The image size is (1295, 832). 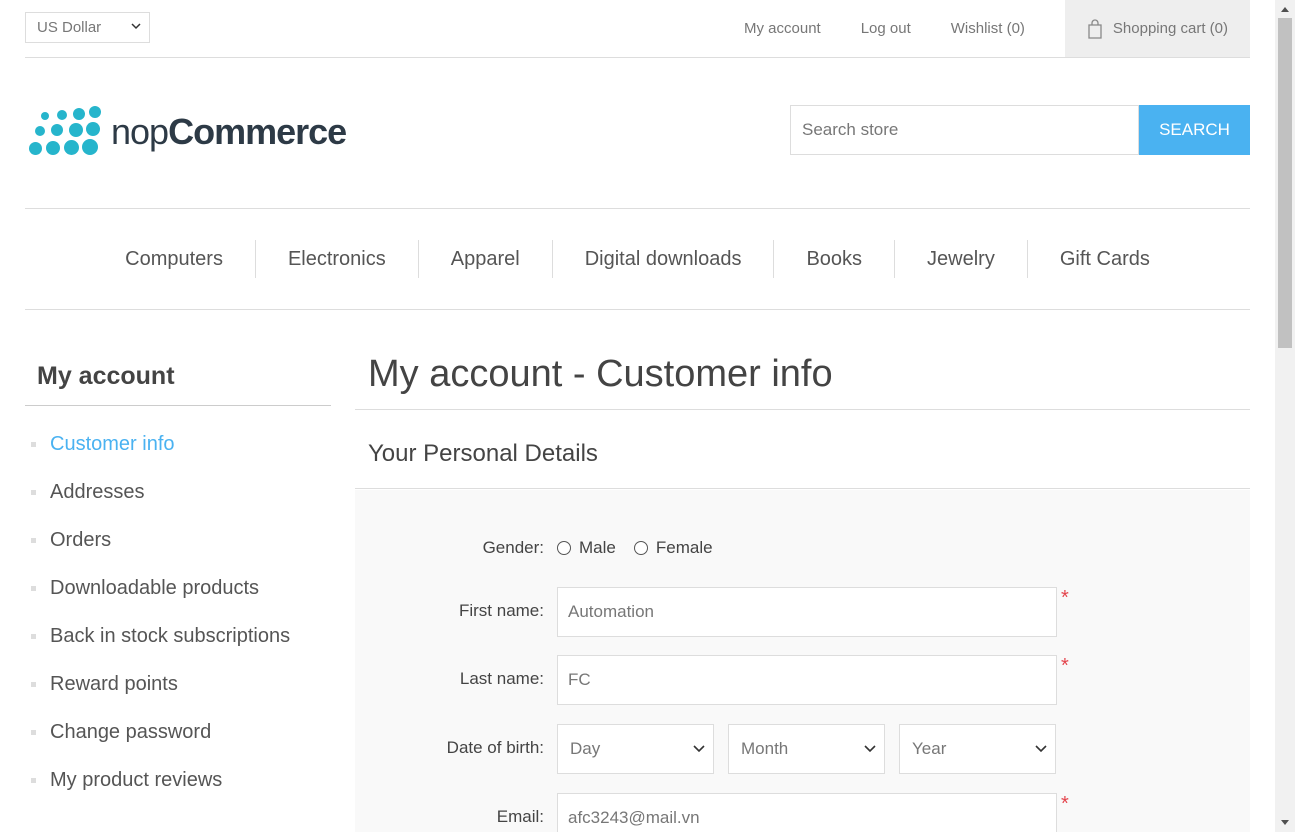 What do you see at coordinates (178, 492) in the screenshot?
I see `sidebar-item-addresses: Addresses` at bounding box center [178, 492].